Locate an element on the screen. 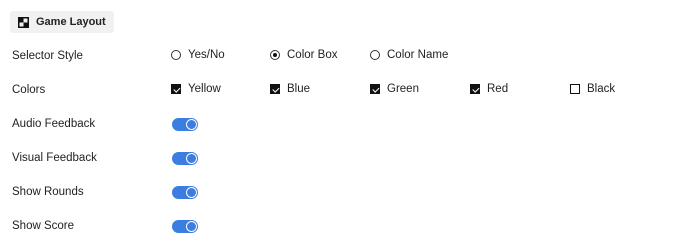 The image size is (690, 248). show-rounds-toggle is located at coordinates (185, 192).